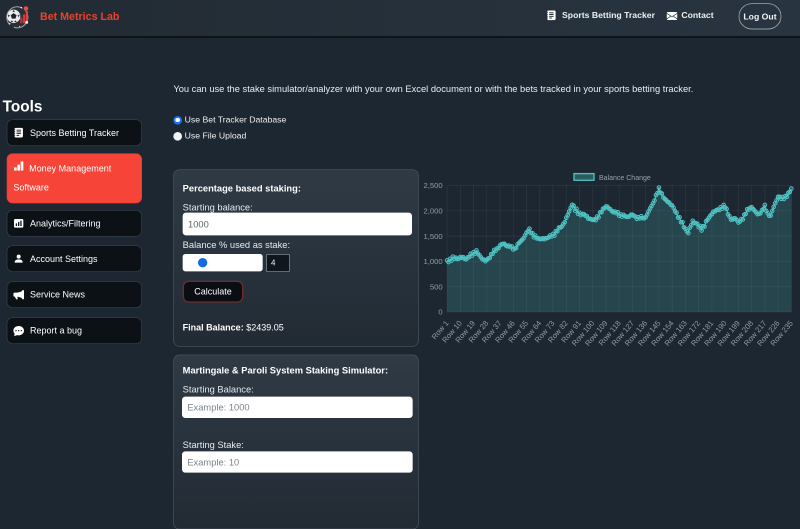 The image size is (800, 529). What do you see at coordinates (625, 178) in the screenshot?
I see `svg-text: Balance Change` at bounding box center [625, 178].